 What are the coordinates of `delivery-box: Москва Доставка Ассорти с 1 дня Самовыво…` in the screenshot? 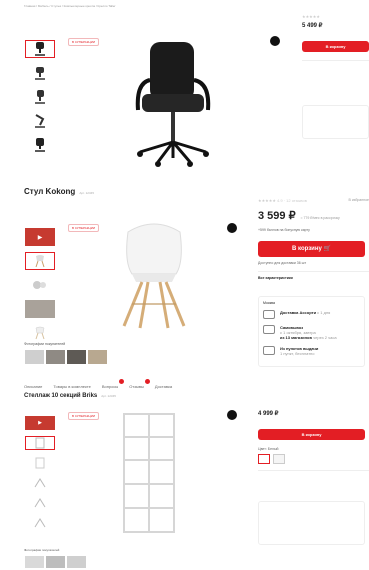 It's located at (311, 331).